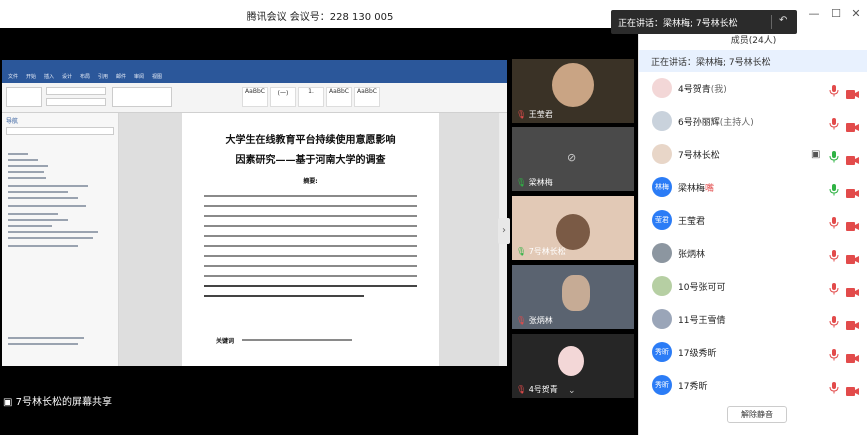  Describe the element at coordinates (572, 391) in the screenshot. I see `chevron-down-icon: ⌄` at that location.